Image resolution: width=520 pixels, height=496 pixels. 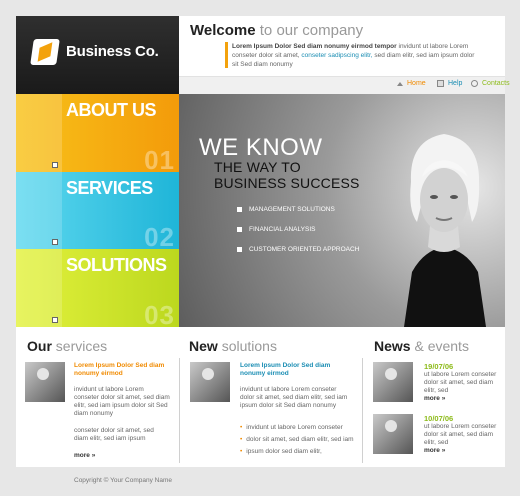 I want to click on footer-copyright: Copyright © Your Company Name, so click(x=123, y=480).